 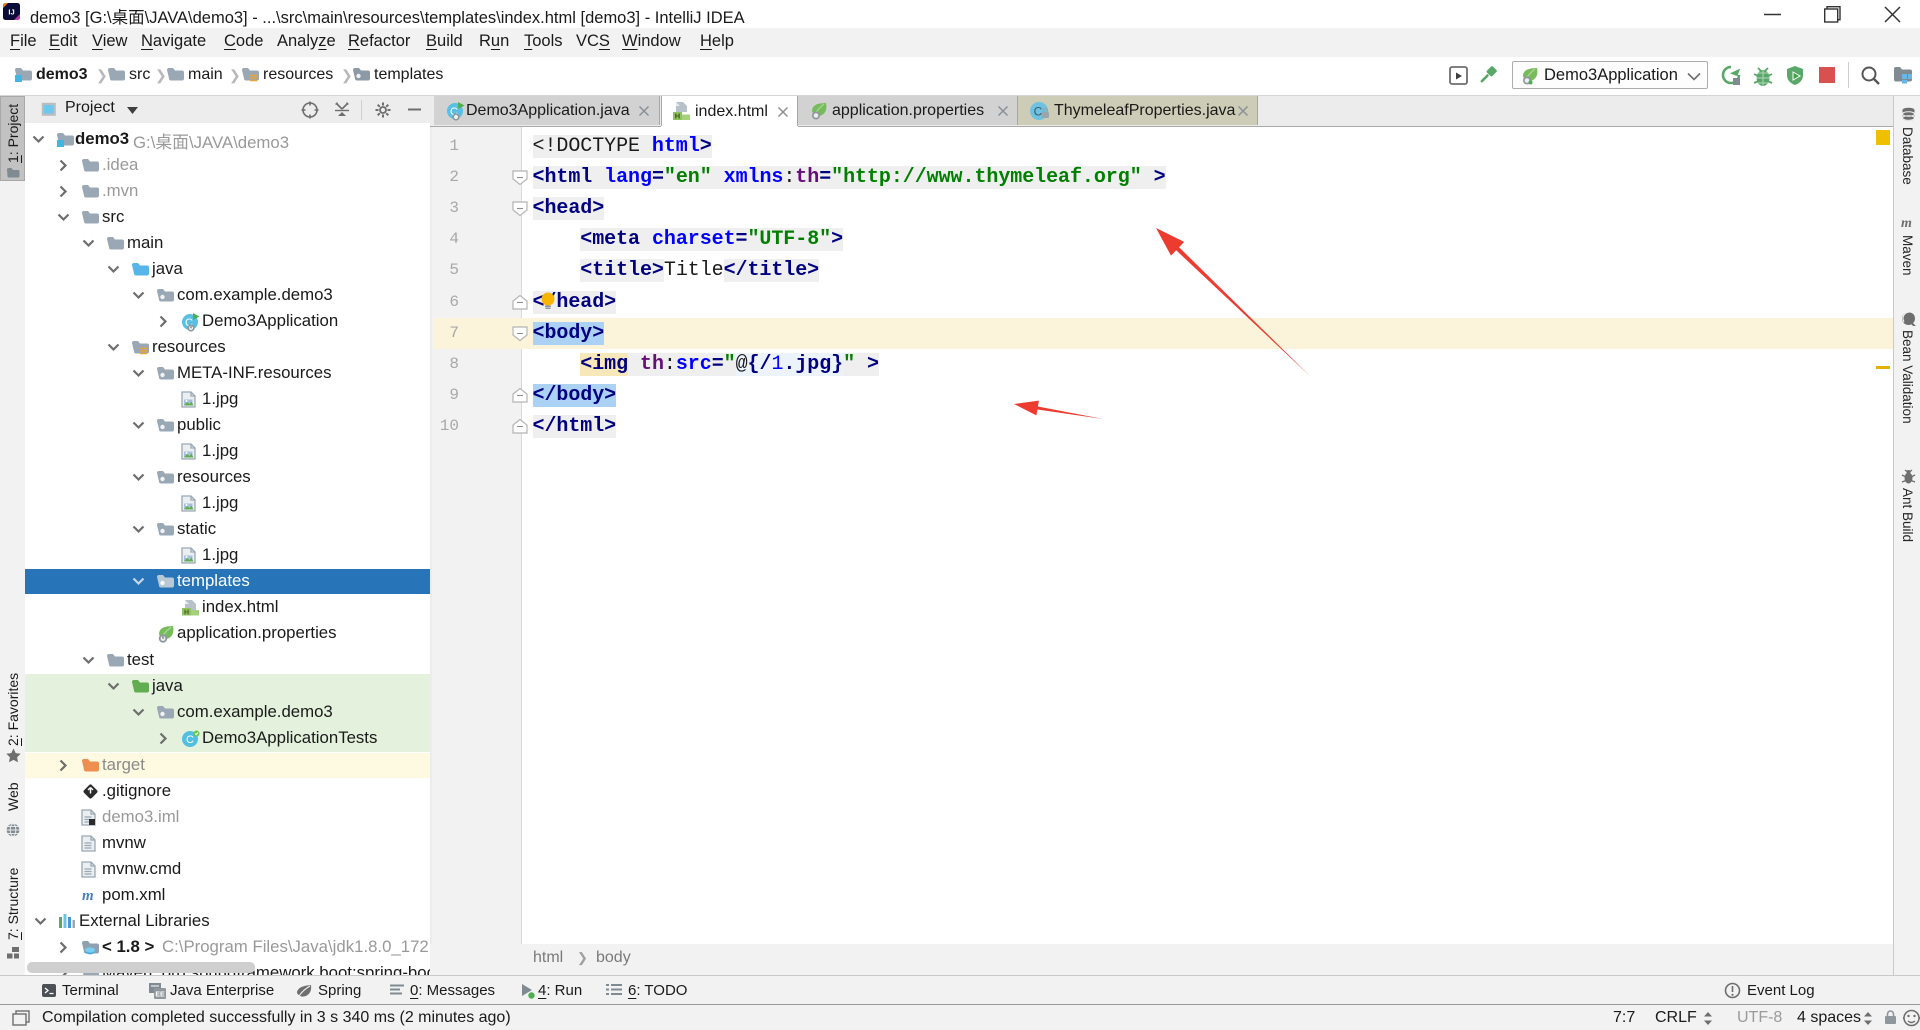 I want to click on svg-text: EE, so click(x=160, y=995).